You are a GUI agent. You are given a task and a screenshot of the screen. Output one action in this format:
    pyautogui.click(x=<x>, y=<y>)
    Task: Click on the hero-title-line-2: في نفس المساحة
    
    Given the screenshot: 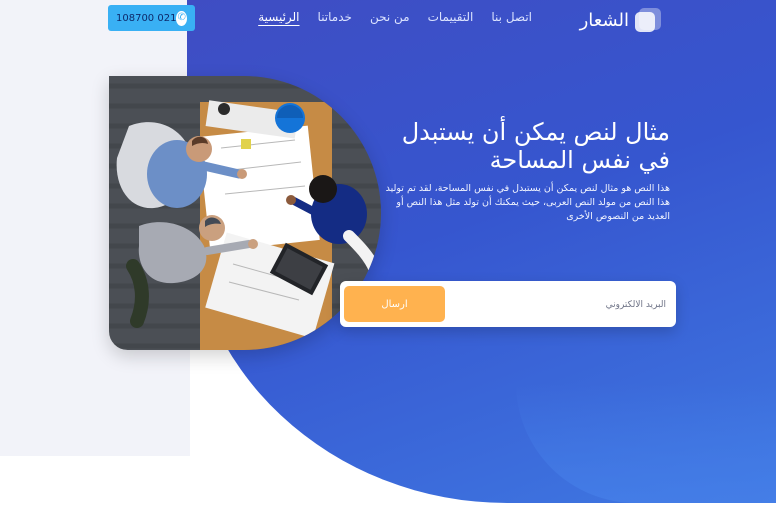 What is the action you would take?
    pyautogui.click(x=579, y=160)
    